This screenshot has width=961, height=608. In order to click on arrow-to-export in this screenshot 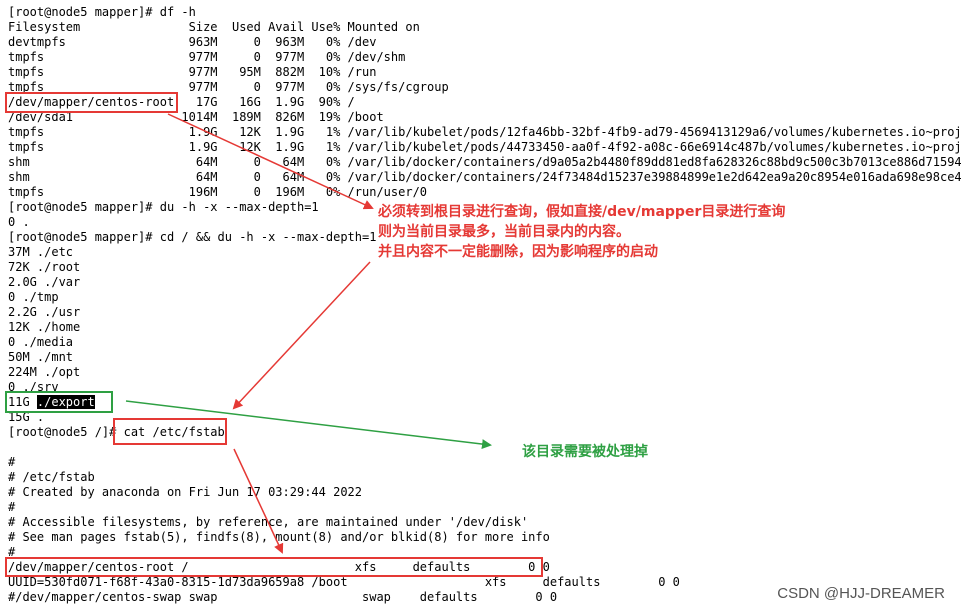, I will do `click(301, 335)`.